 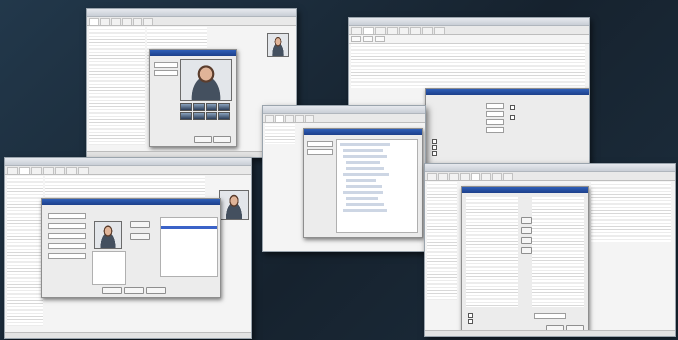 I want to click on capture-option-field, so click(x=166, y=73).